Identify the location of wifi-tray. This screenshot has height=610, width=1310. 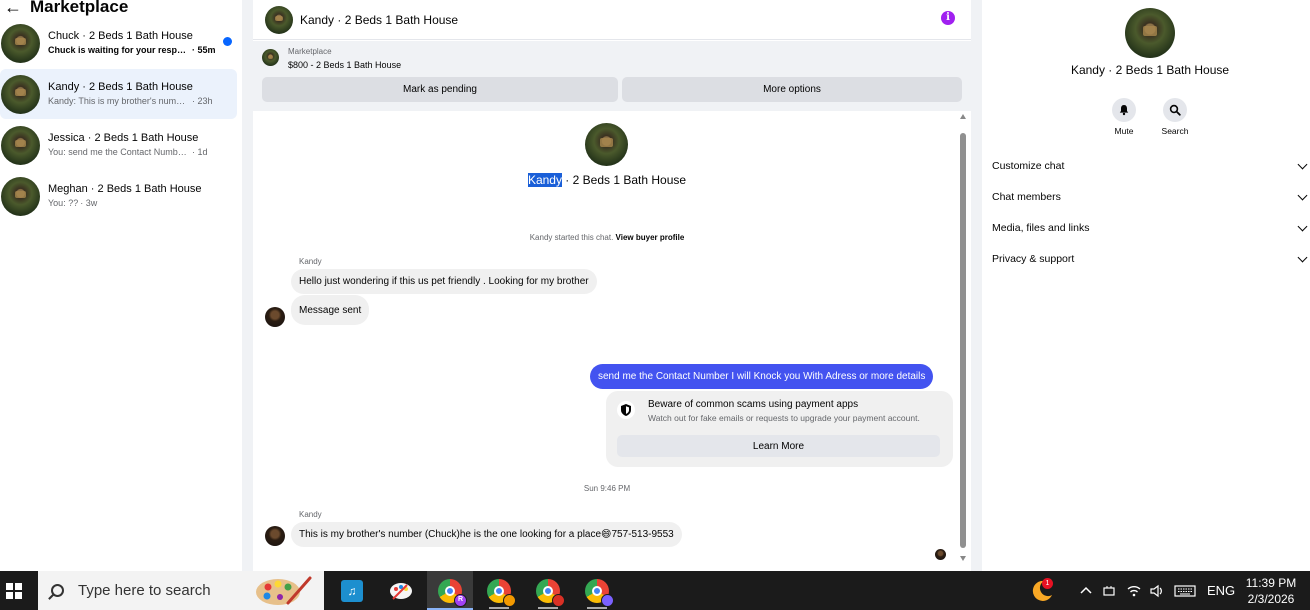
(1134, 590).